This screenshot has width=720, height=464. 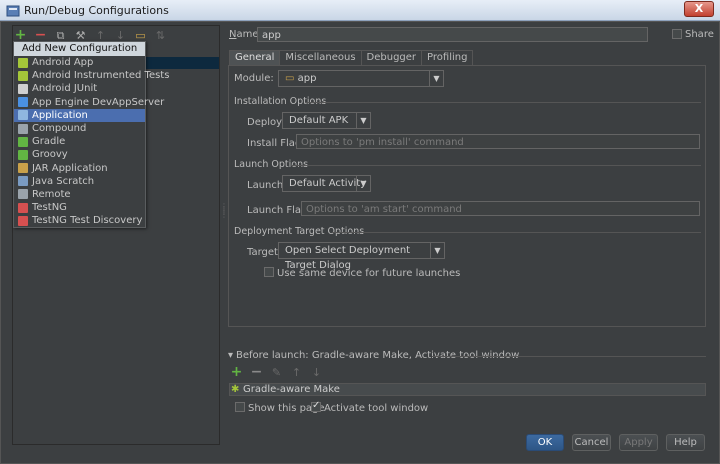 What do you see at coordinates (120, 35) in the screenshot?
I see `move-down-icon: ↓` at bounding box center [120, 35].